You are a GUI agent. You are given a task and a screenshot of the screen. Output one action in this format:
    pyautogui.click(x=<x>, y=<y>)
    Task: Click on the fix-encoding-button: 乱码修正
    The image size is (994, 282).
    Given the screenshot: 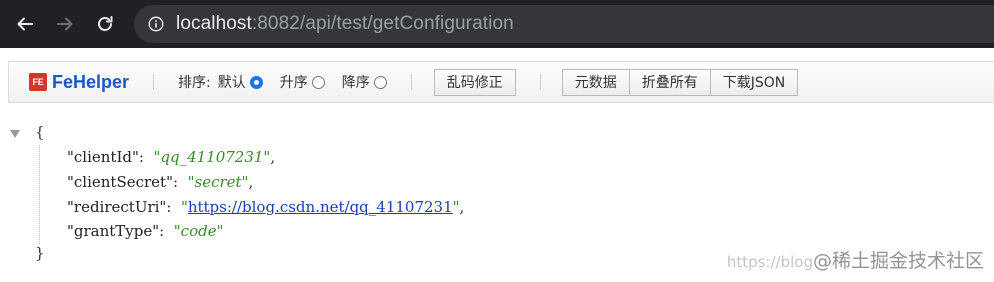 What is the action you would take?
    pyautogui.click(x=474, y=82)
    